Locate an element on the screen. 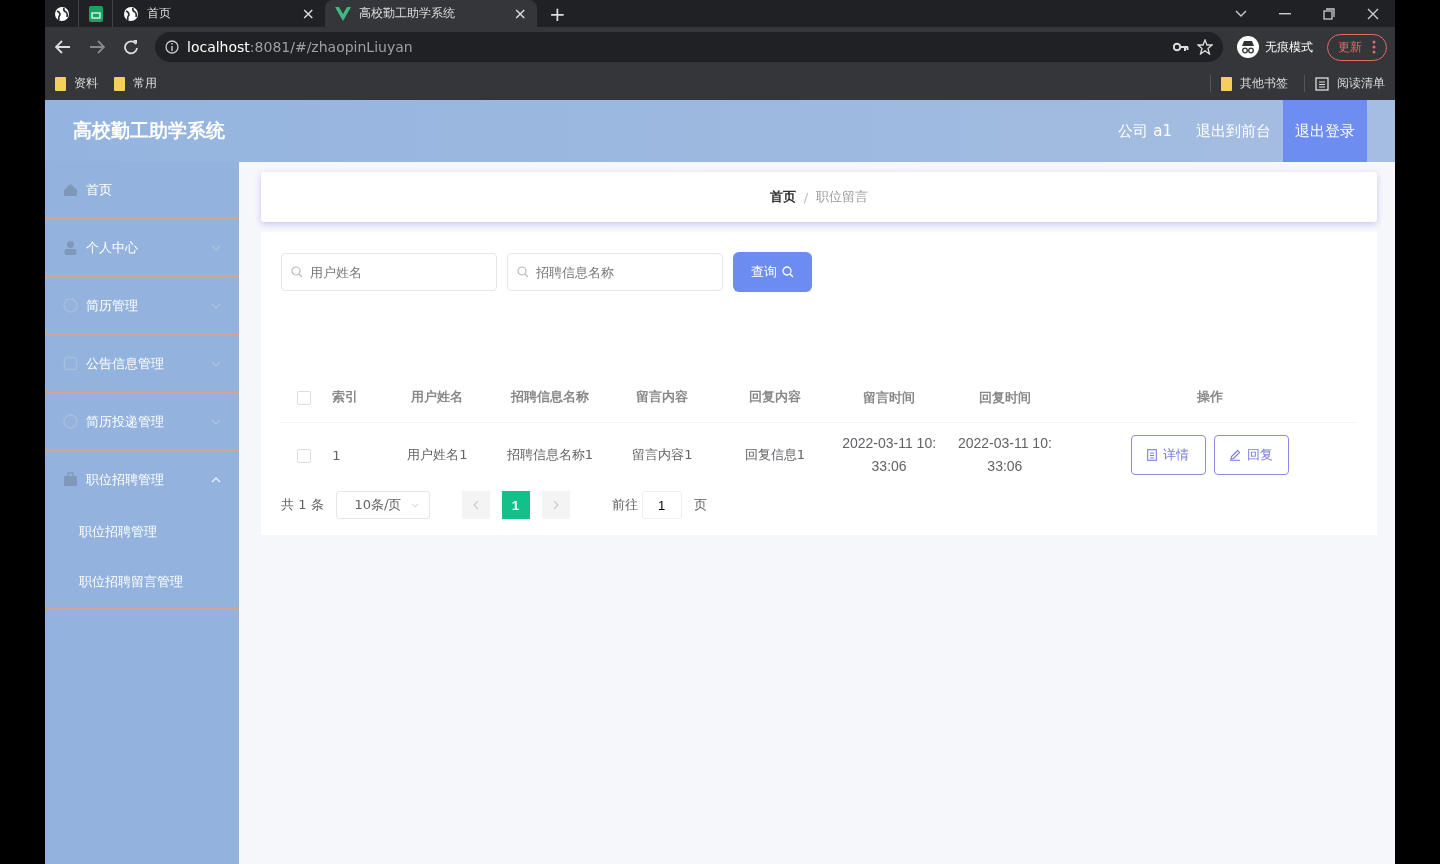  search-field: 招聘信息名称 is located at coordinates (615, 272).